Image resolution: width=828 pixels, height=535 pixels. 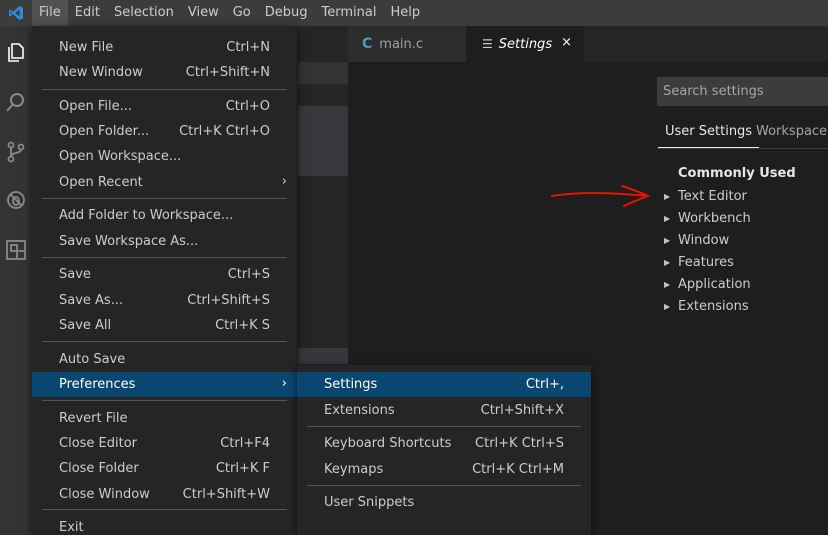 What do you see at coordinates (444, 384) in the screenshot?
I see `submenu-item-settings: Settings Ctrl+,` at bounding box center [444, 384].